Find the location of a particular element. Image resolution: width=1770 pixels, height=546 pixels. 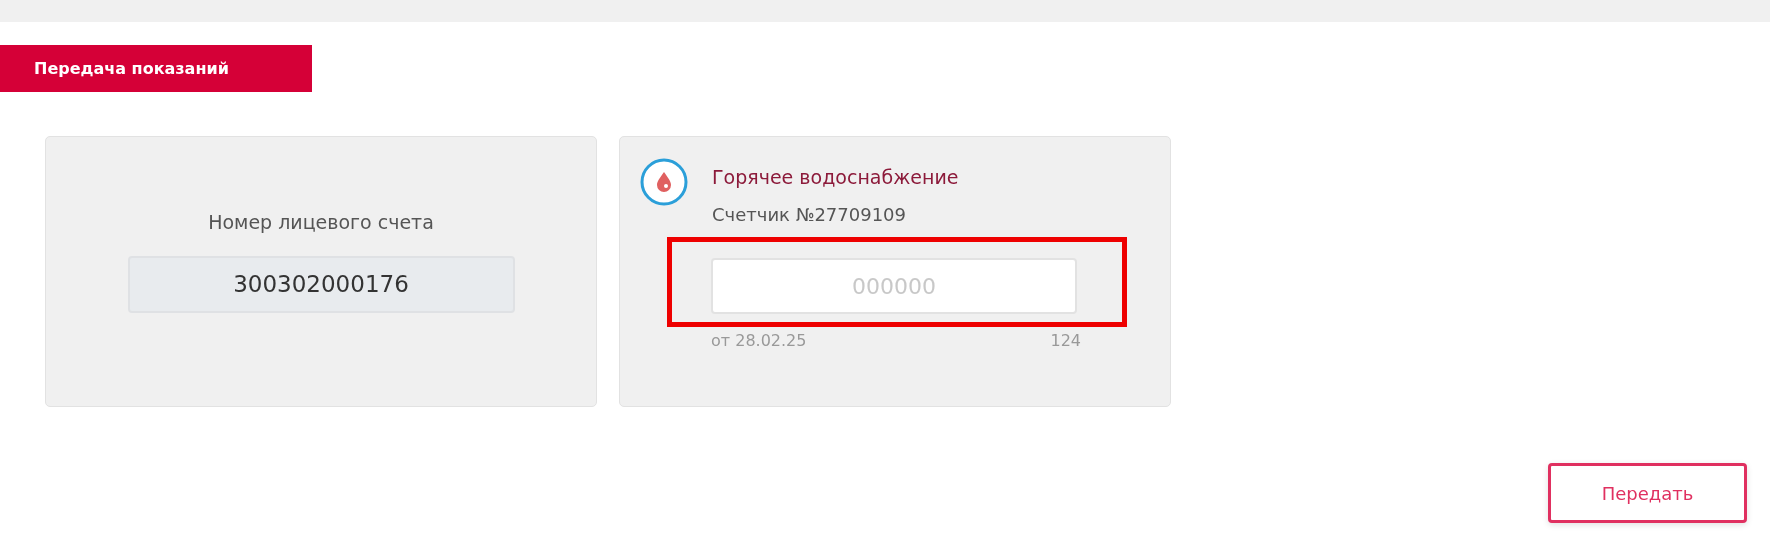

meter-number: Счетчик №27709109 is located at coordinates (810, 214).